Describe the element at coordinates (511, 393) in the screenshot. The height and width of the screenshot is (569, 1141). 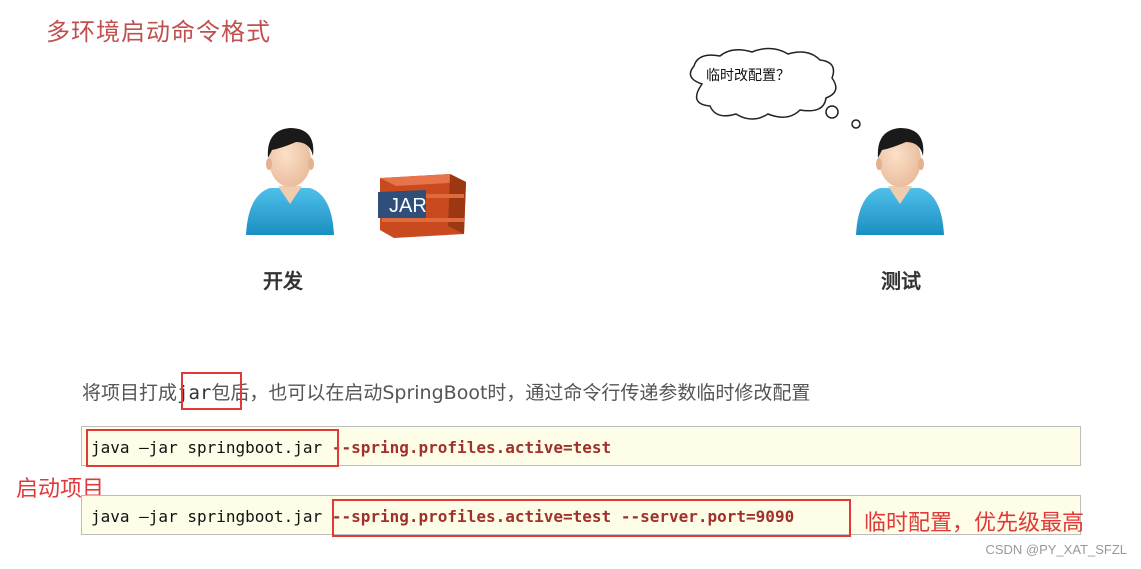
I see `description-after: 包后，也可以在启动SpringBoot时，通过命令行传递参数临时修改配置` at that location.